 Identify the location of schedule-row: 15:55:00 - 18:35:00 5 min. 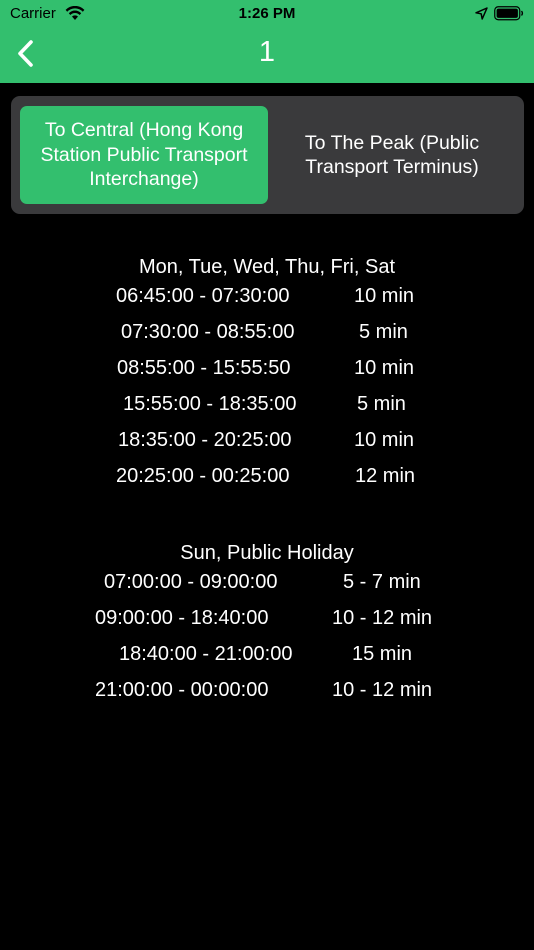
(267, 408).